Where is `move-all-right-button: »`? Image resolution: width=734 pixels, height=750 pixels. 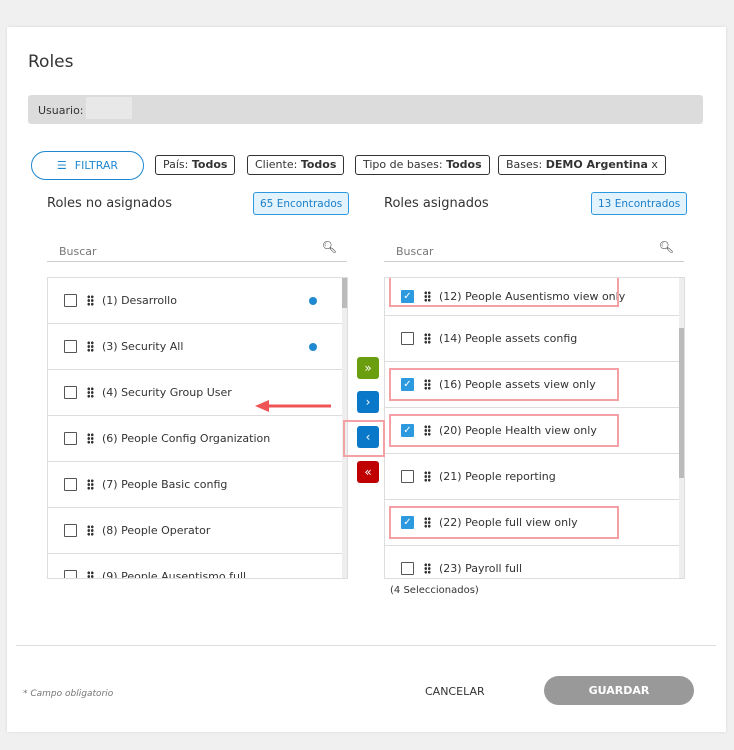
move-all-right-button: » is located at coordinates (368, 368).